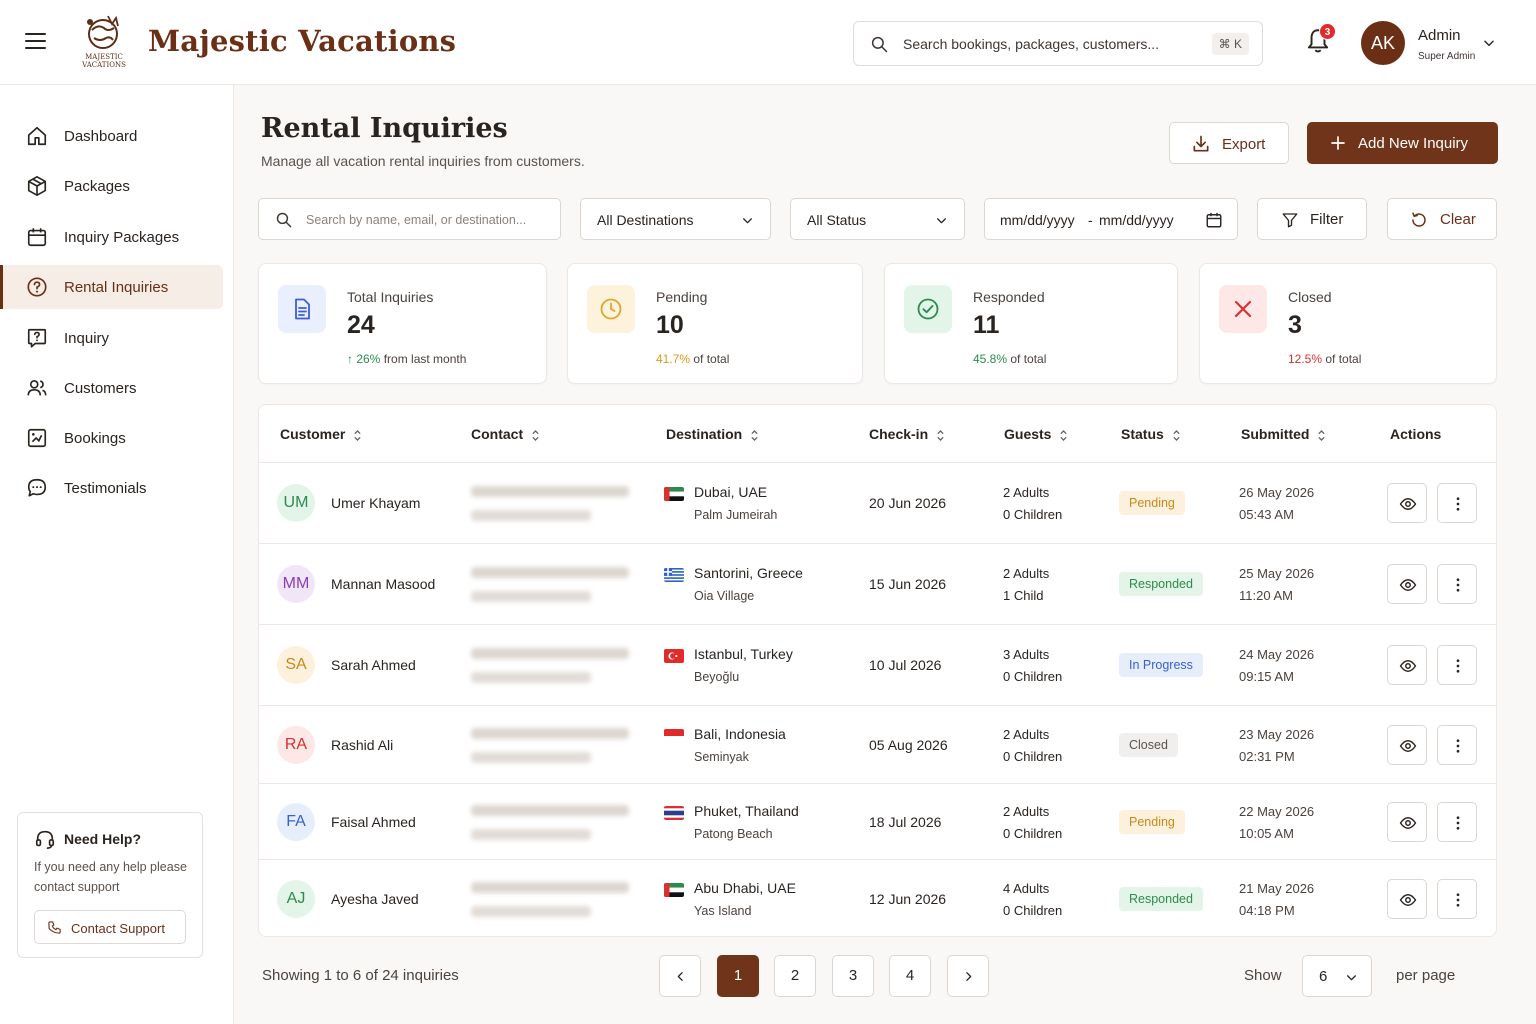  Describe the element at coordinates (1266, 595) in the screenshot. I see `submitted-time: 11:20 AM` at that location.